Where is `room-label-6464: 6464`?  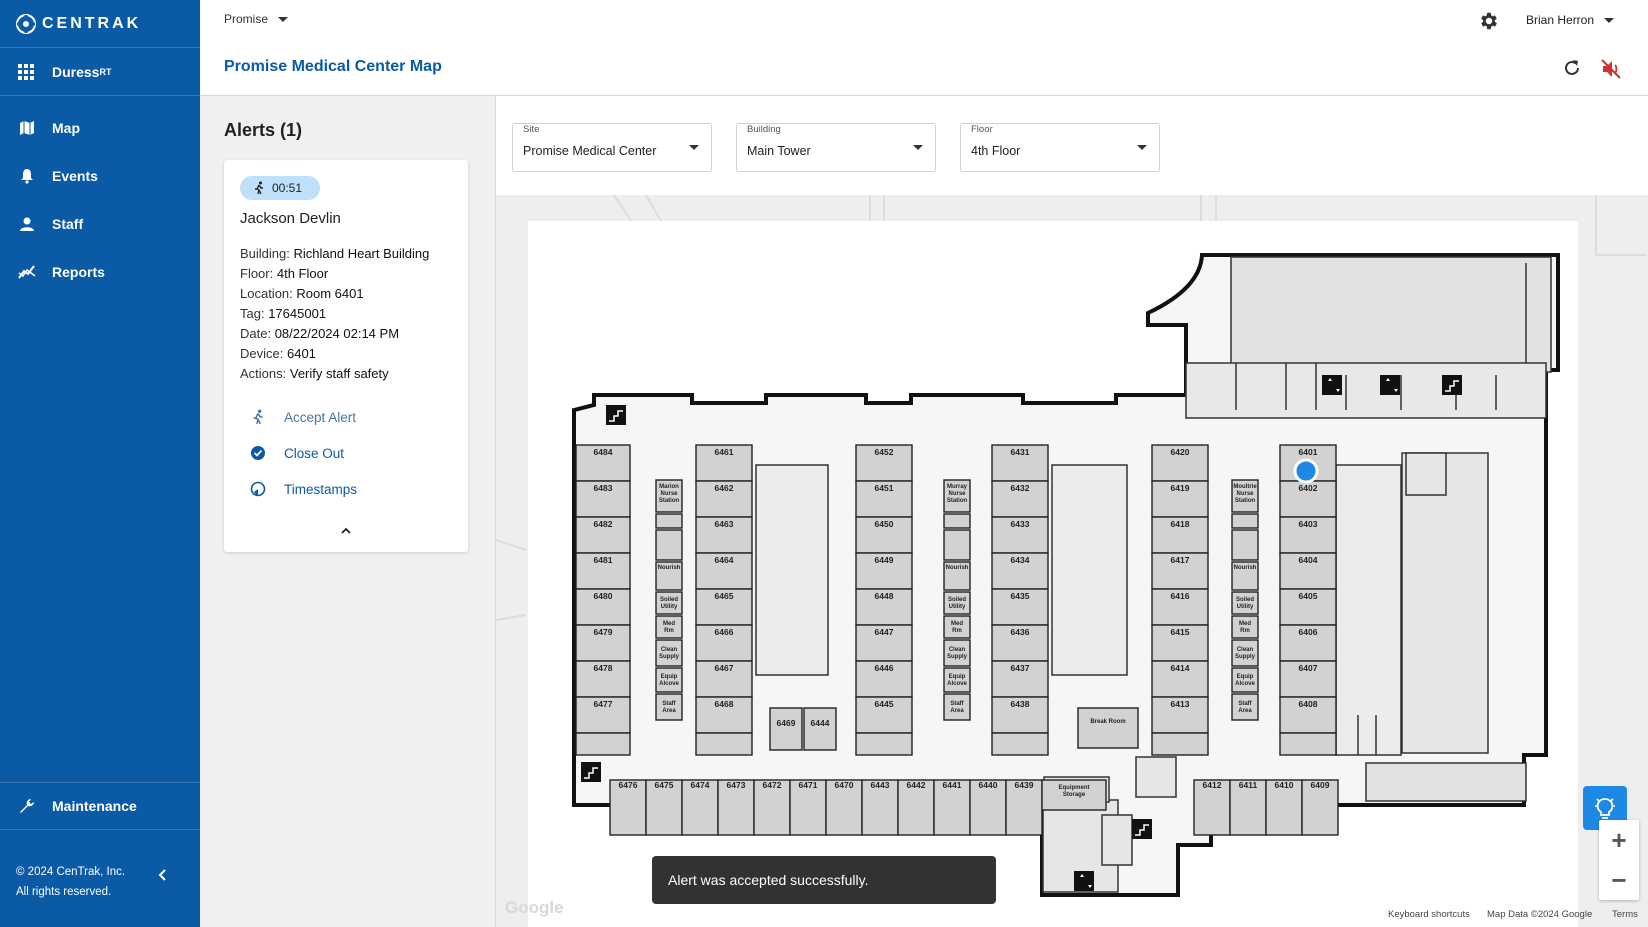
room-label-6464: 6464 is located at coordinates (724, 560).